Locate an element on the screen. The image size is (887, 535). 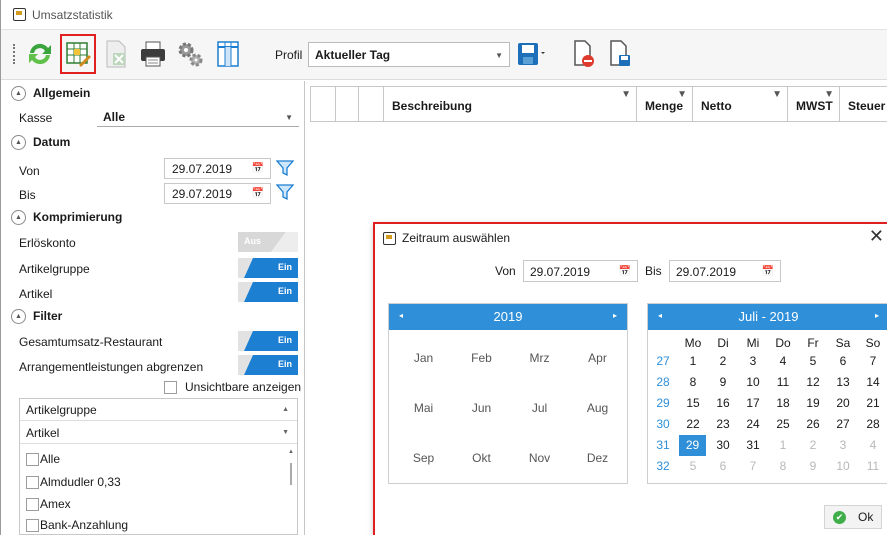
dialog-bis-input: 29.07.2019 📅 is located at coordinates (725, 271).